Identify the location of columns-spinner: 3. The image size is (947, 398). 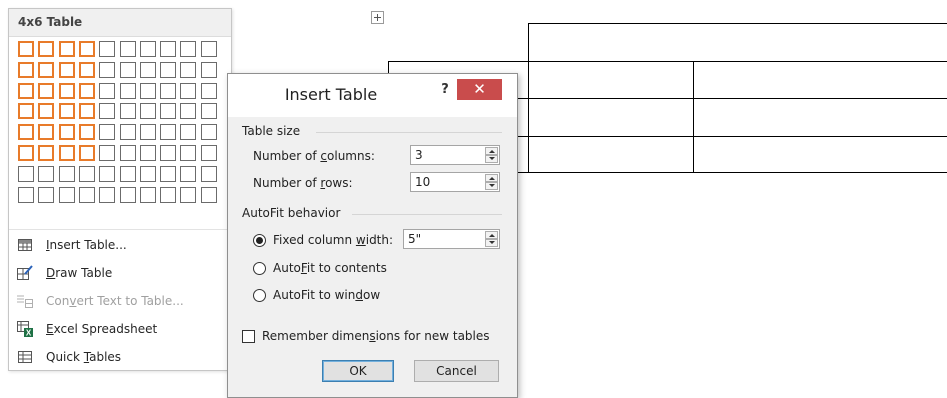
(455, 155).